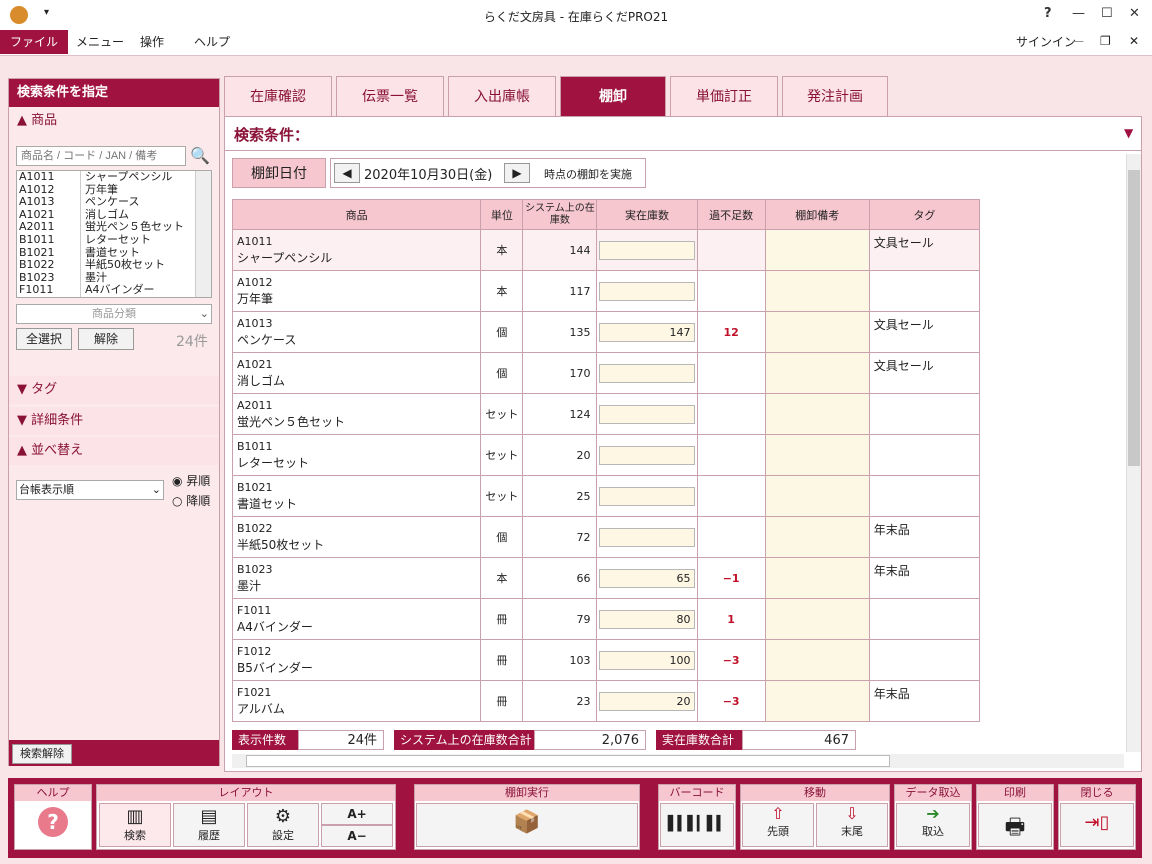 The width and height of the screenshot is (1152, 864). Describe the element at coordinates (1134, 318) in the screenshot. I see `vertical-scrollbar-thumb` at that location.